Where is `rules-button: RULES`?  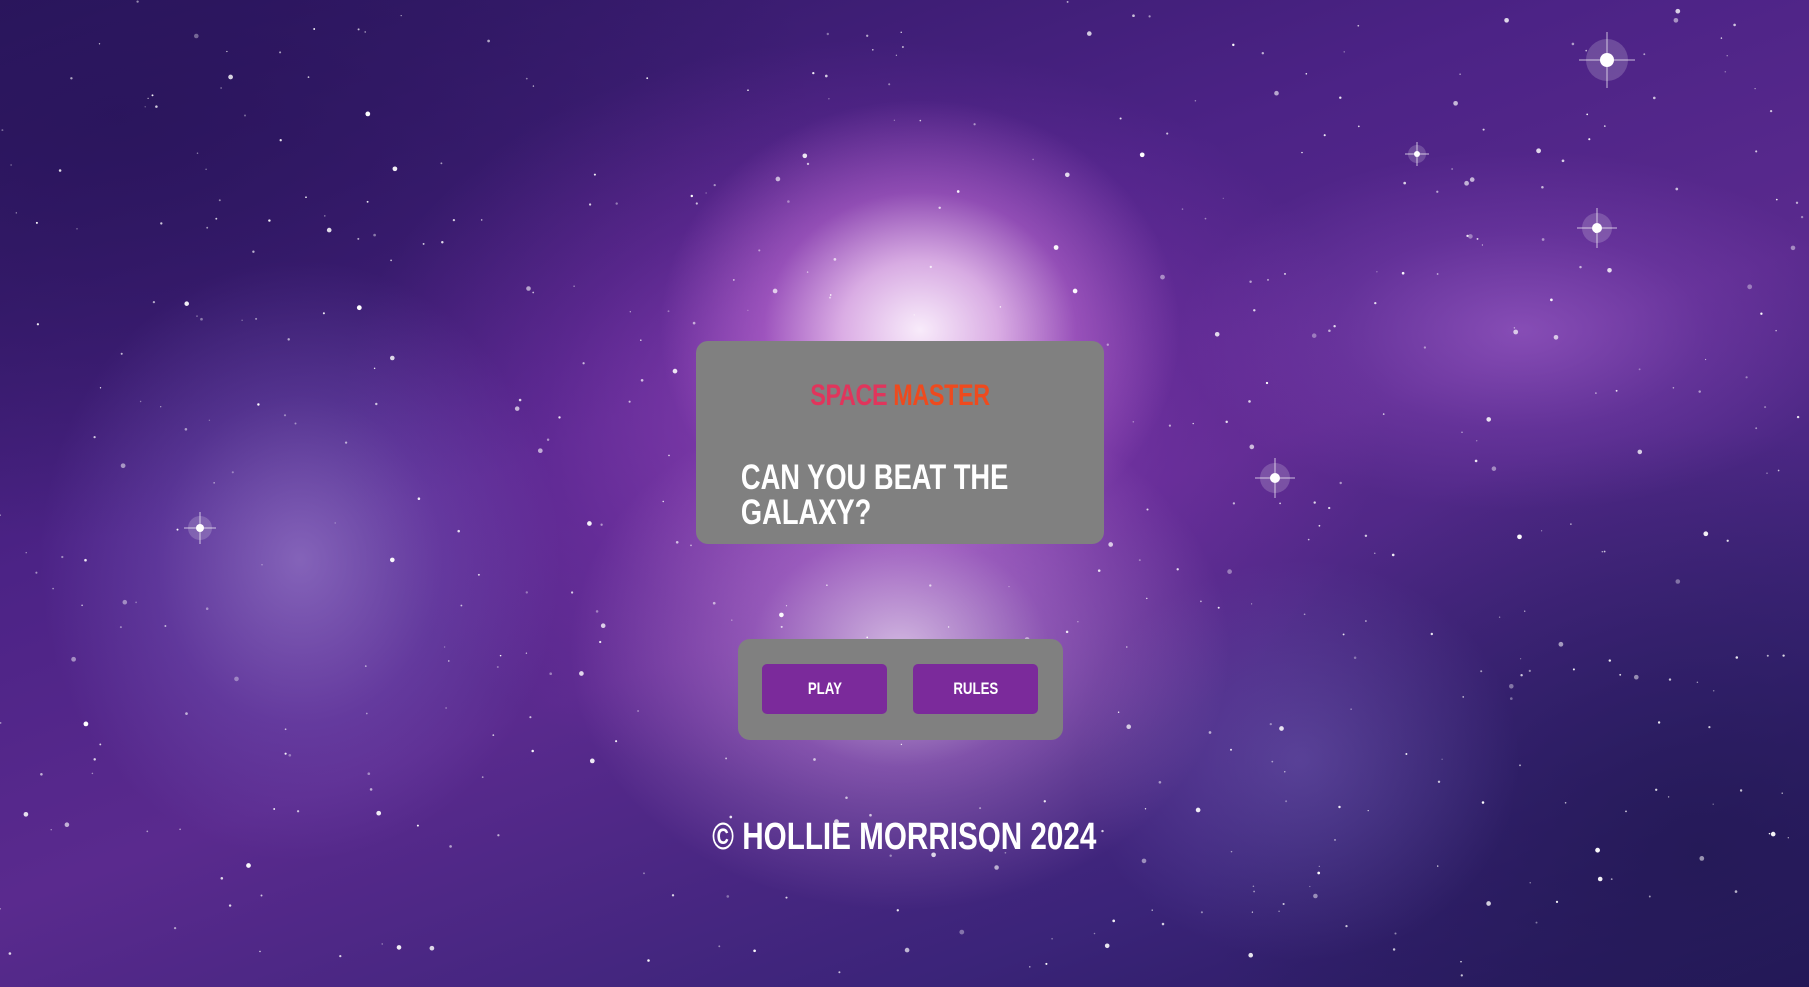 rules-button: RULES is located at coordinates (975, 689).